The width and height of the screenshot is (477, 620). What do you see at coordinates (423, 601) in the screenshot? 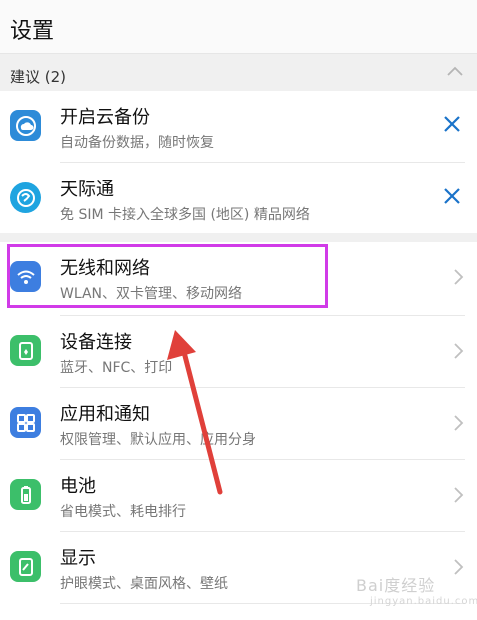
I see `watermark-sub: jingyan.baidu.com` at bounding box center [423, 601].